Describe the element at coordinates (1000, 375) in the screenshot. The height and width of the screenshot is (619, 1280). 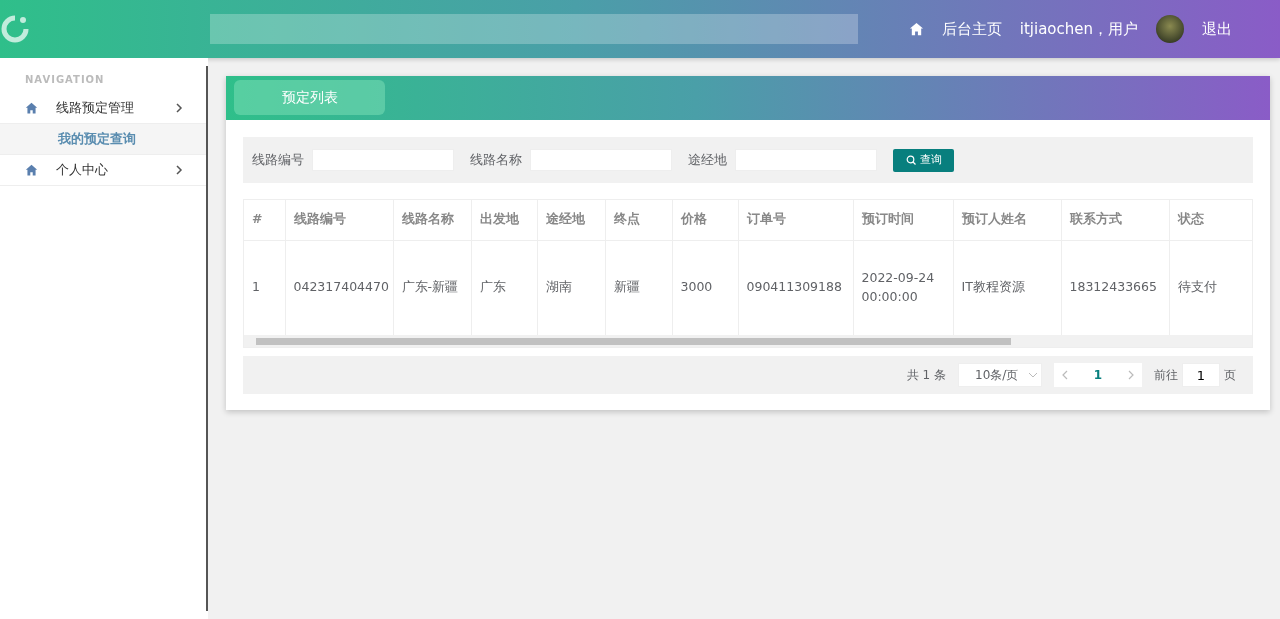
I see `page-size-select: 10条/页` at that location.